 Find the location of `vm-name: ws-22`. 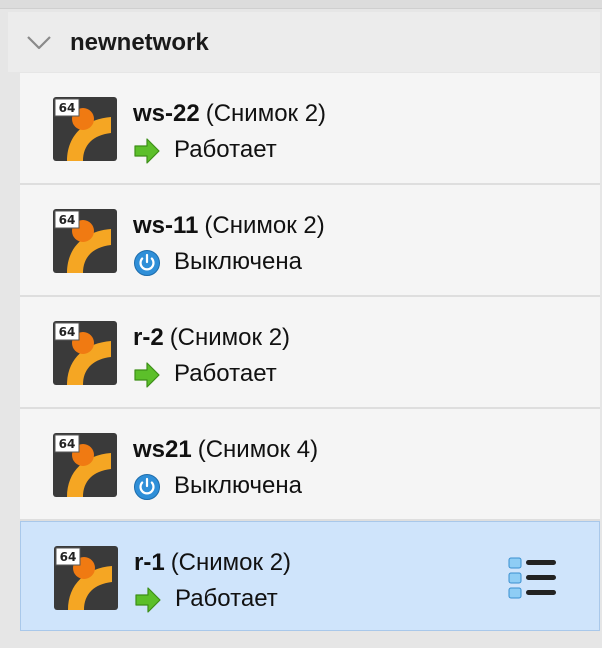

vm-name: ws-22 is located at coordinates (166, 113).